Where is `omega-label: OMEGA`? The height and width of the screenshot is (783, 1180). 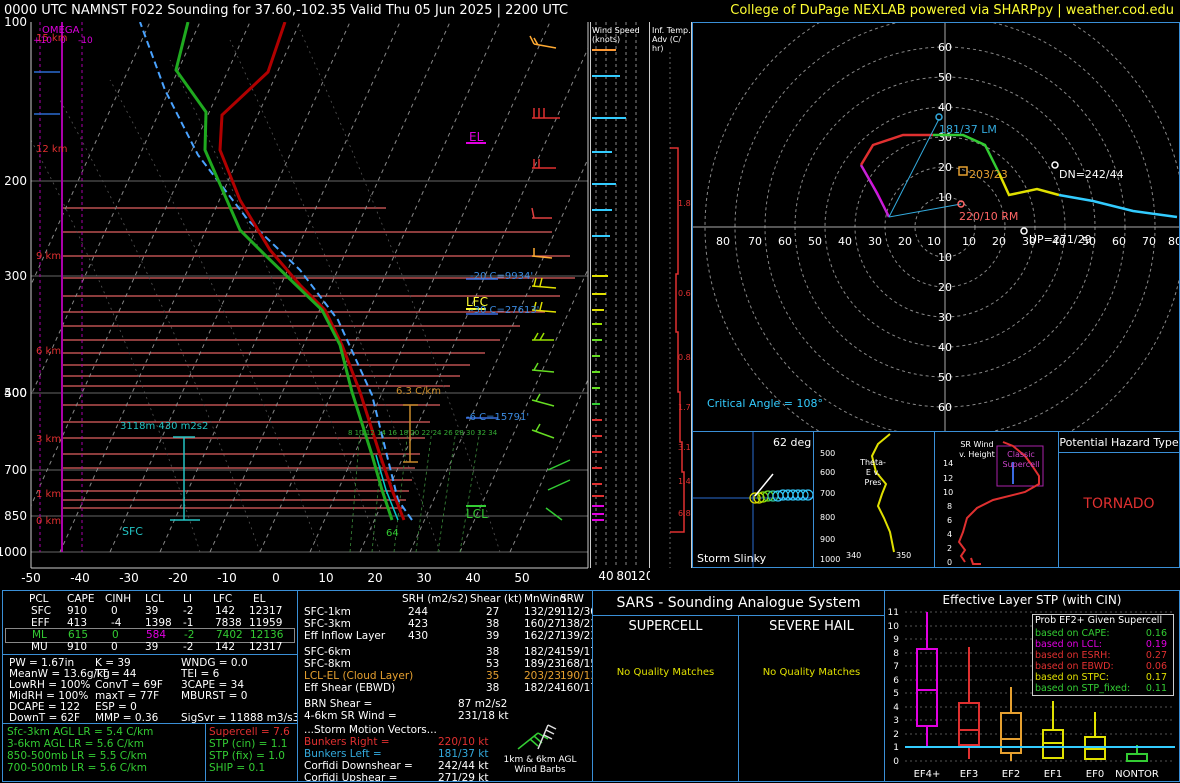 omega-label: OMEGA is located at coordinates (61, 30).